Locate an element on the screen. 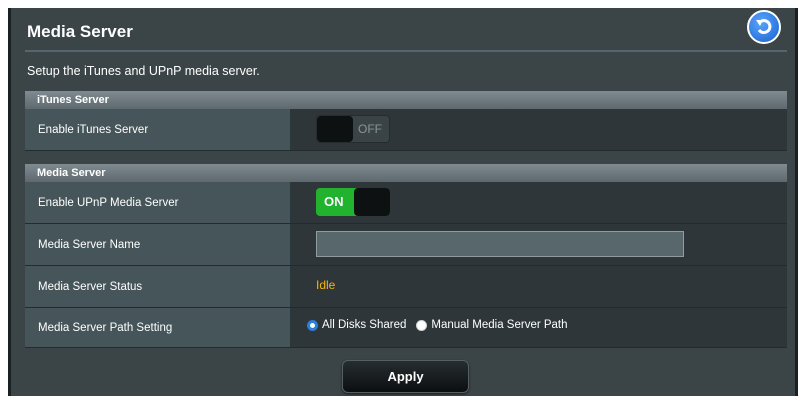 The height and width of the screenshot is (406, 809). itunes-enable-row: Enable iTunes Server OFF is located at coordinates (406, 130).